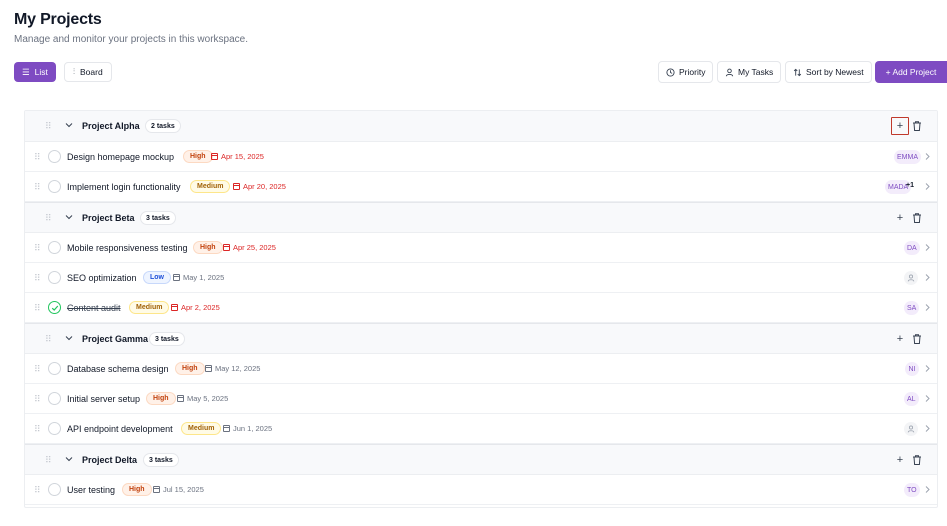  I want to click on my-tasks-button: My Tasks, so click(749, 72).